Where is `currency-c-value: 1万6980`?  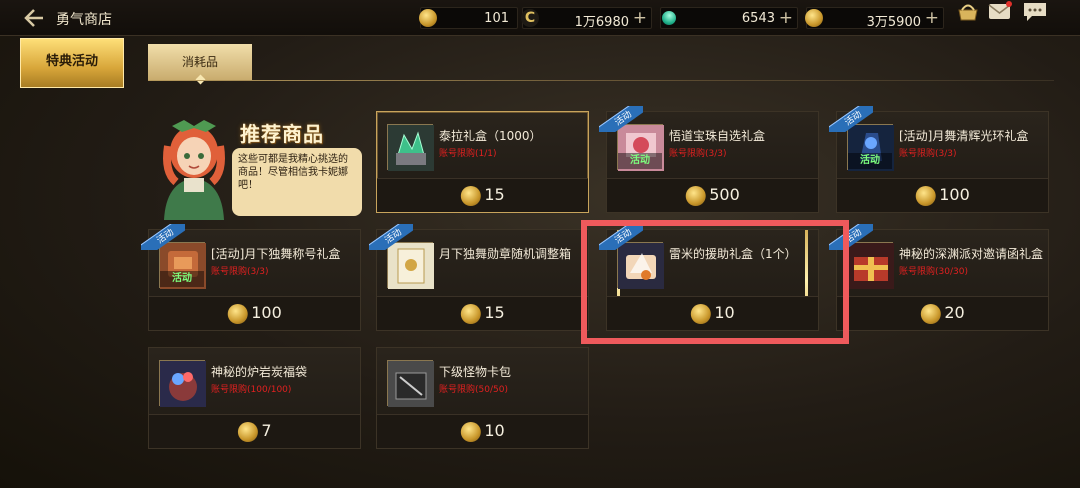 currency-c-value: 1万6980 is located at coordinates (601, 22).